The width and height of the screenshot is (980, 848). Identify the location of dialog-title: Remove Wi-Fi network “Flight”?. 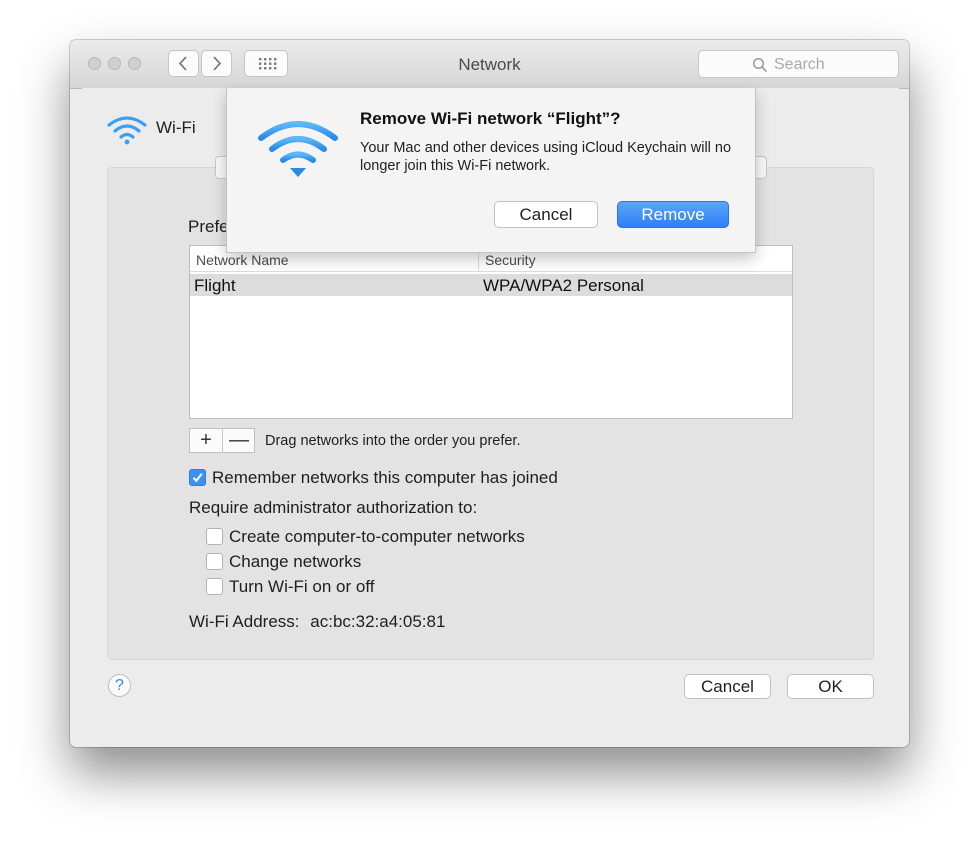
(490, 118).